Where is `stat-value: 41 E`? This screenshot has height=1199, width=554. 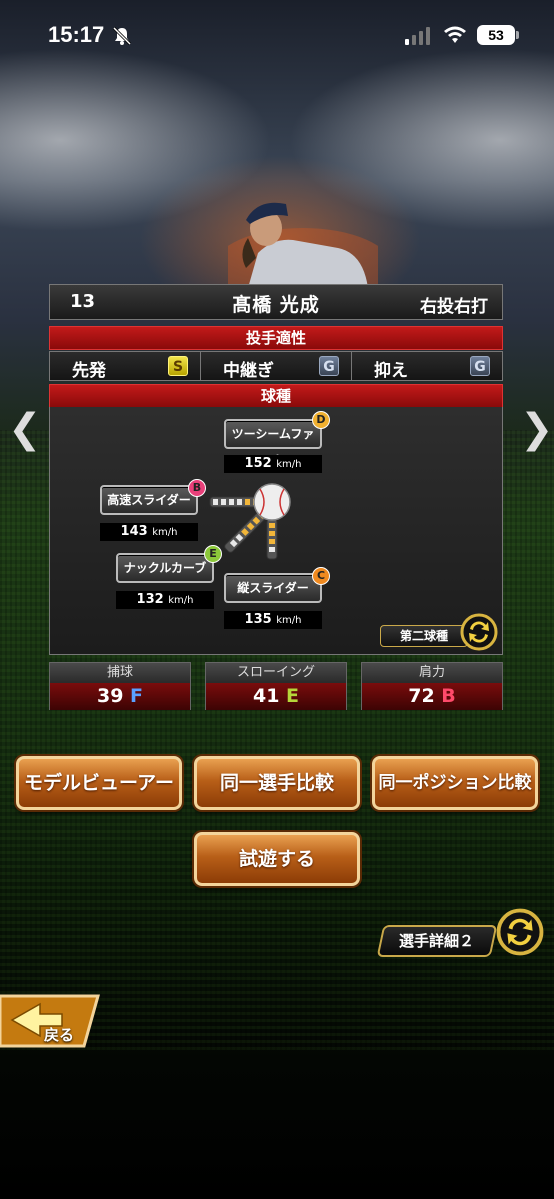 stat-value: 41 E is located at coordinates (276, 696).